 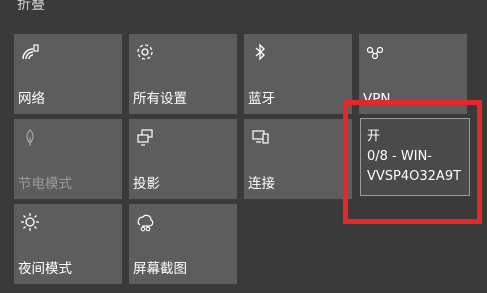 I want to click on tile-connect: 连接, so click(x=298, y=159).